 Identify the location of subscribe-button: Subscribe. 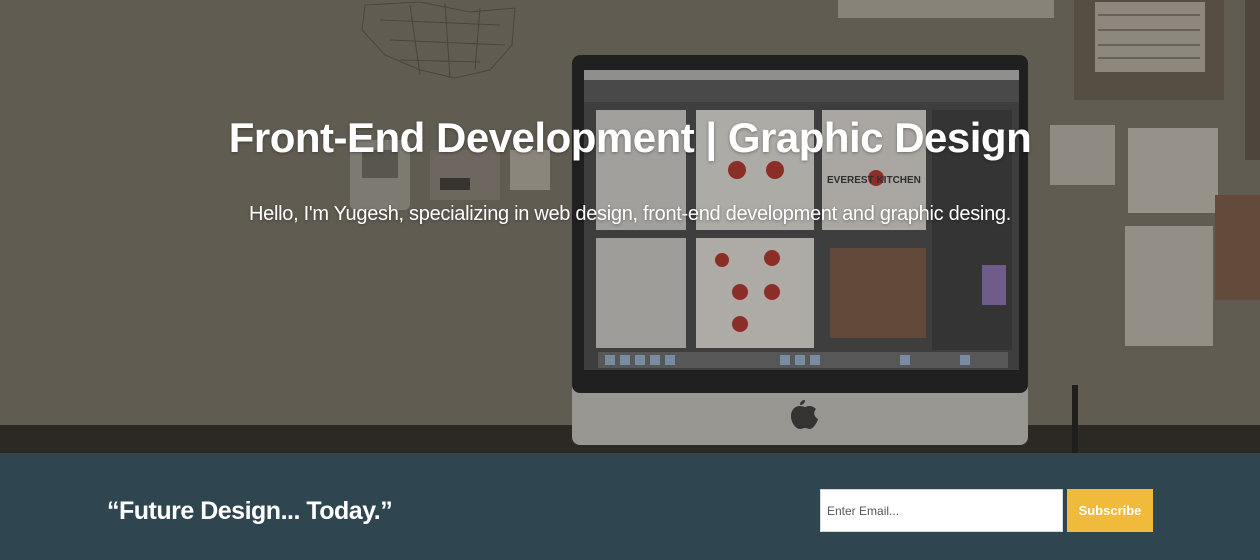
(1110, 510).